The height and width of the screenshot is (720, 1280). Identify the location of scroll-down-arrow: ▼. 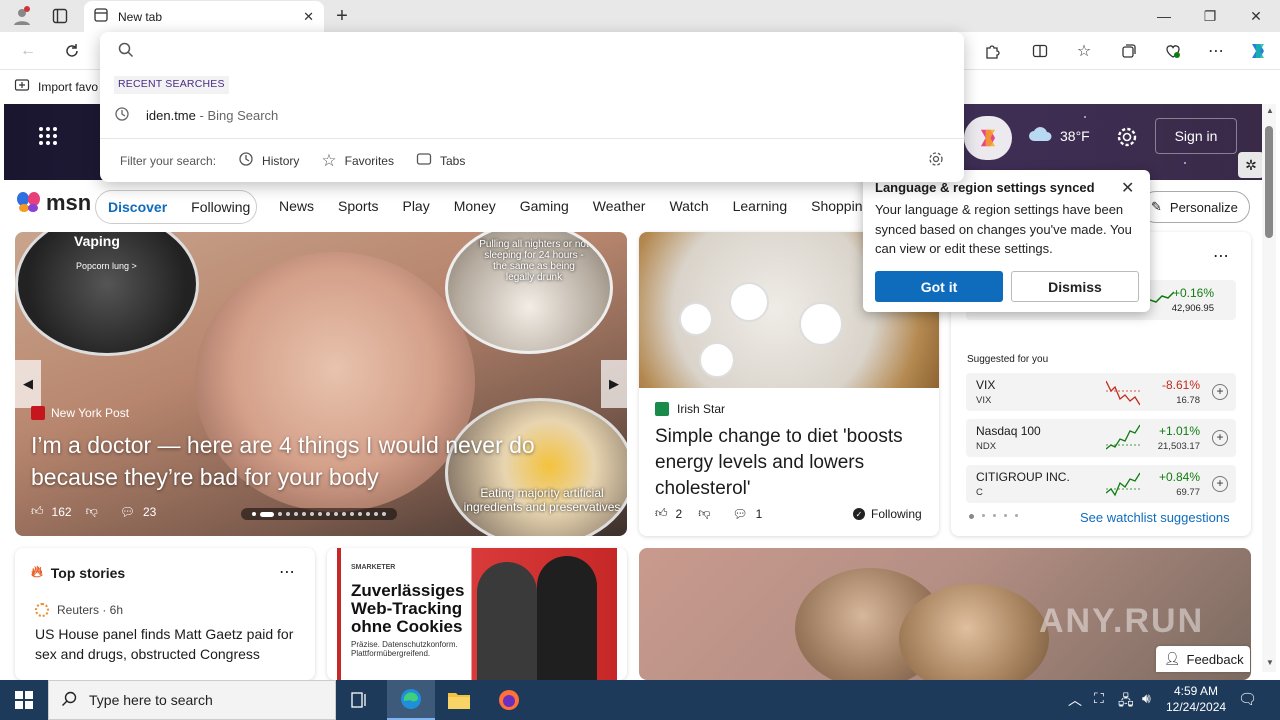
(1270, 662).